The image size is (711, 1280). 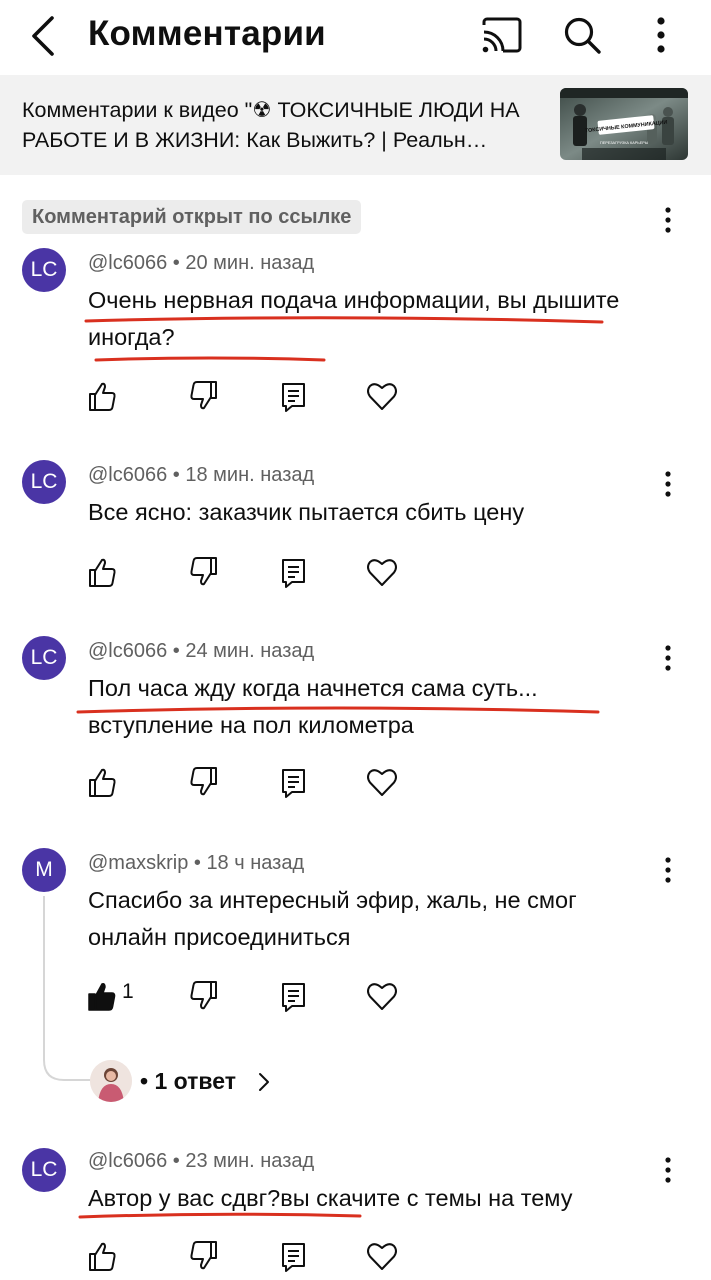 I want to click on chip-more-button, so click(x=668, y=220).